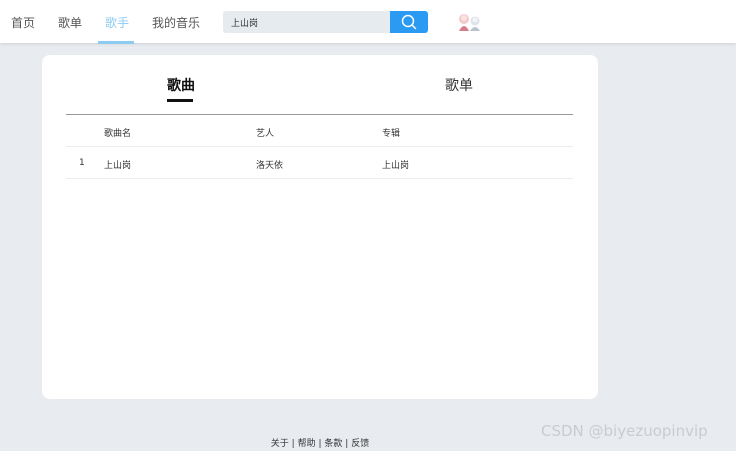 Image resolution: width=736 pixels, height=451 pixels. I want to click on footer-about-link: 关于, so click(280, 444).